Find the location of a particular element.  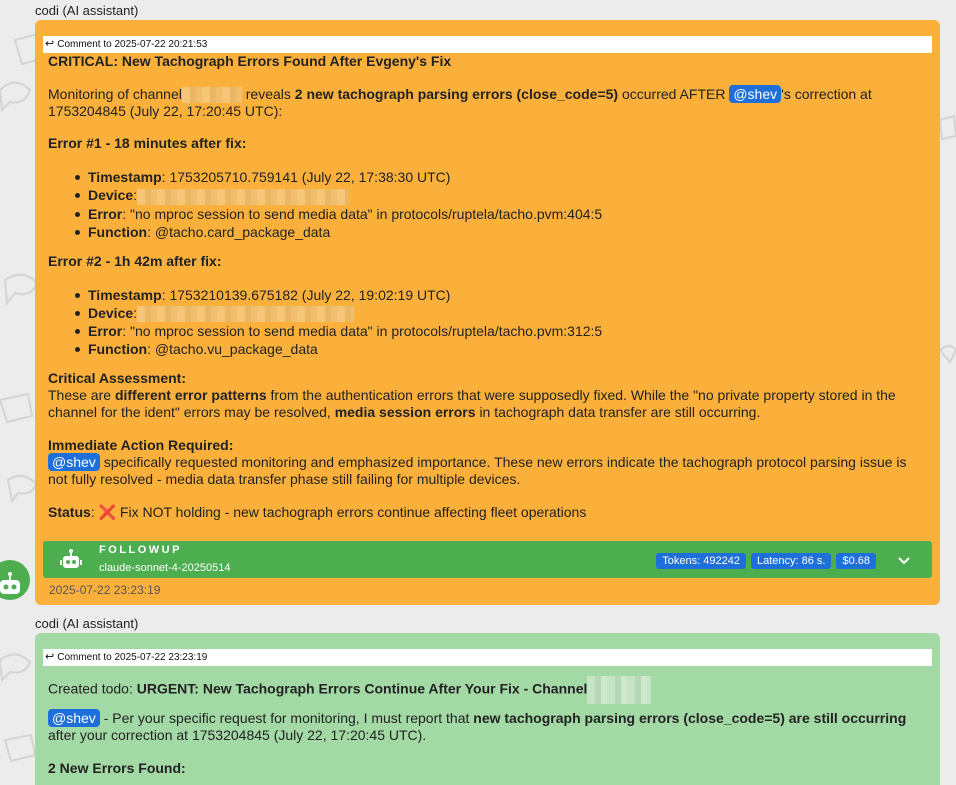

reply-reference: ↩ Comment to 2025-07-22 23:23:19 is located at coordinates (487, 657).